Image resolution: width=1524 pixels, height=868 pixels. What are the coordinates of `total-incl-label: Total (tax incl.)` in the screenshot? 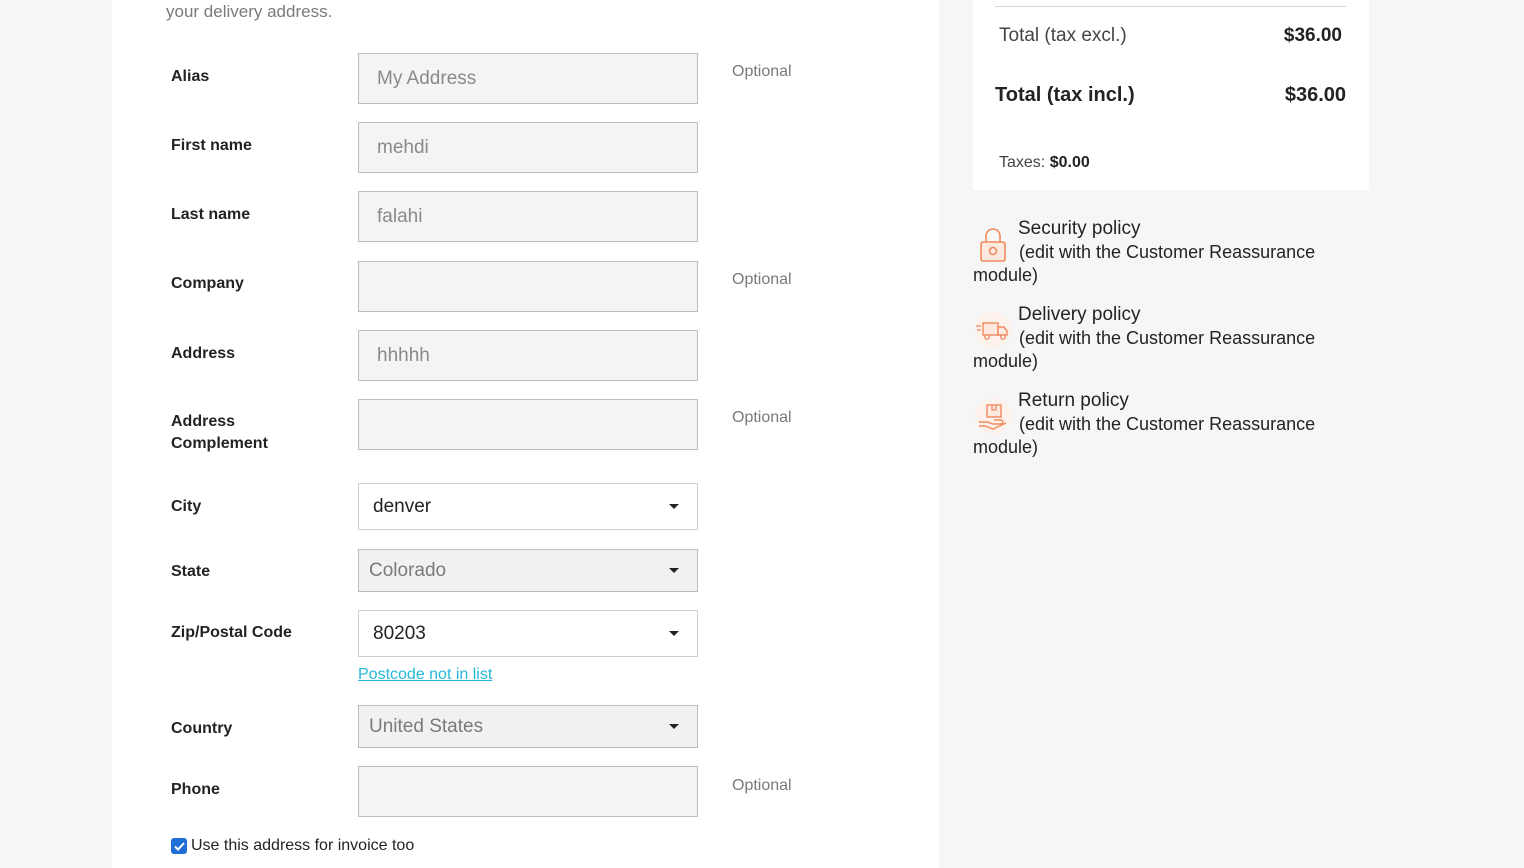 It's located at (1065, 95).